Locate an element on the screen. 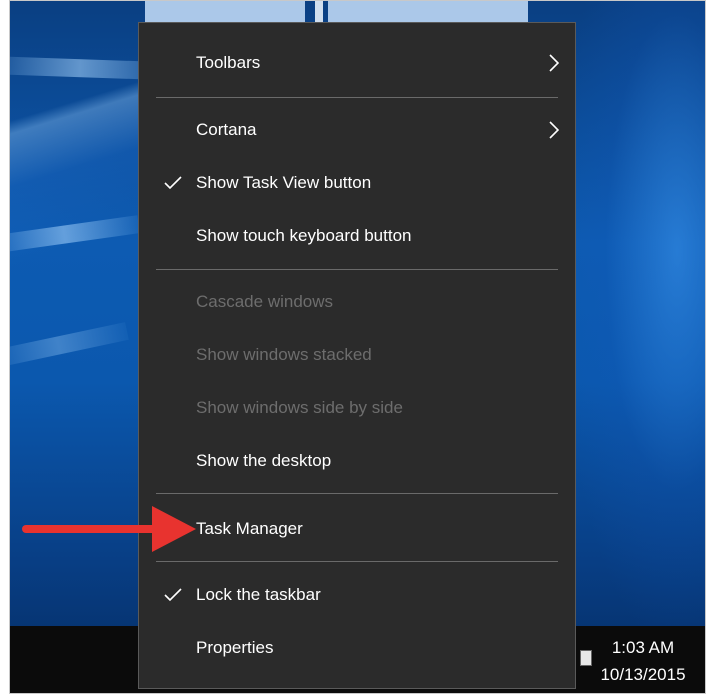  menu-item-label: Show Task View button is located at coordinates (284, 182).